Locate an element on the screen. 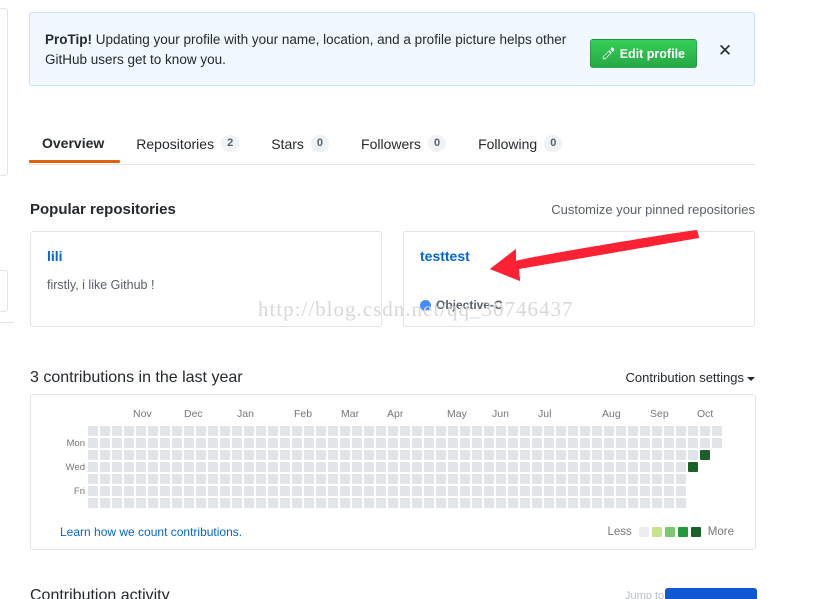 The height and width of the screenshot is (599, 819). edit-profile-button: Edit profile is located at coordinates (643, 53).